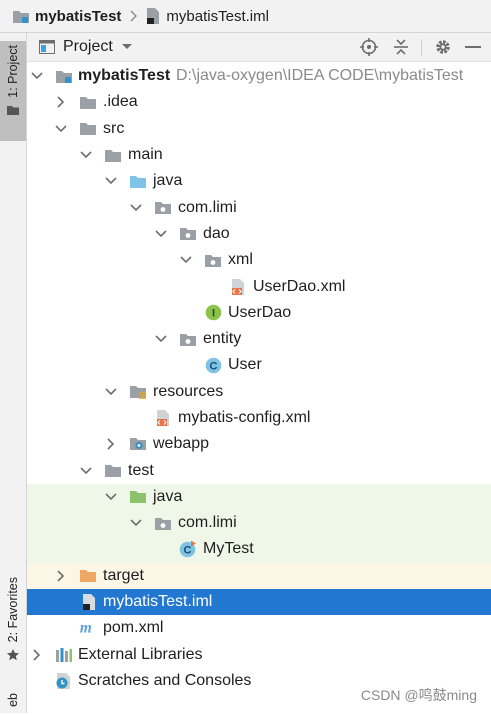  Describe the element at coordinates (259, 339) in the screenshot. I see `tree-item-entity: entity` at that location.